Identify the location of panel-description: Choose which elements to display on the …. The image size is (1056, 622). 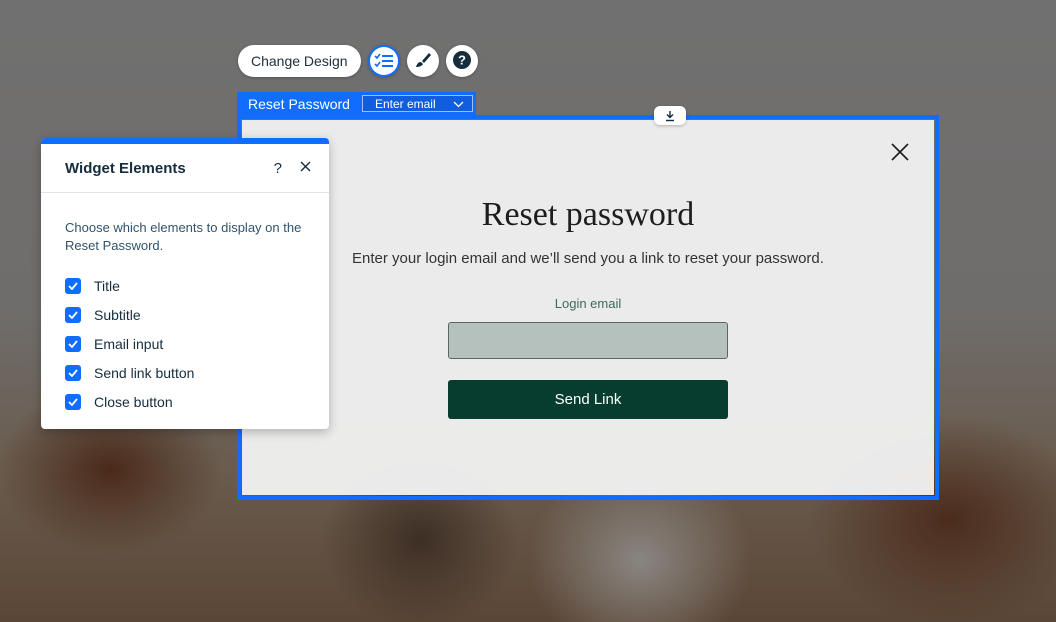
(183, 236).